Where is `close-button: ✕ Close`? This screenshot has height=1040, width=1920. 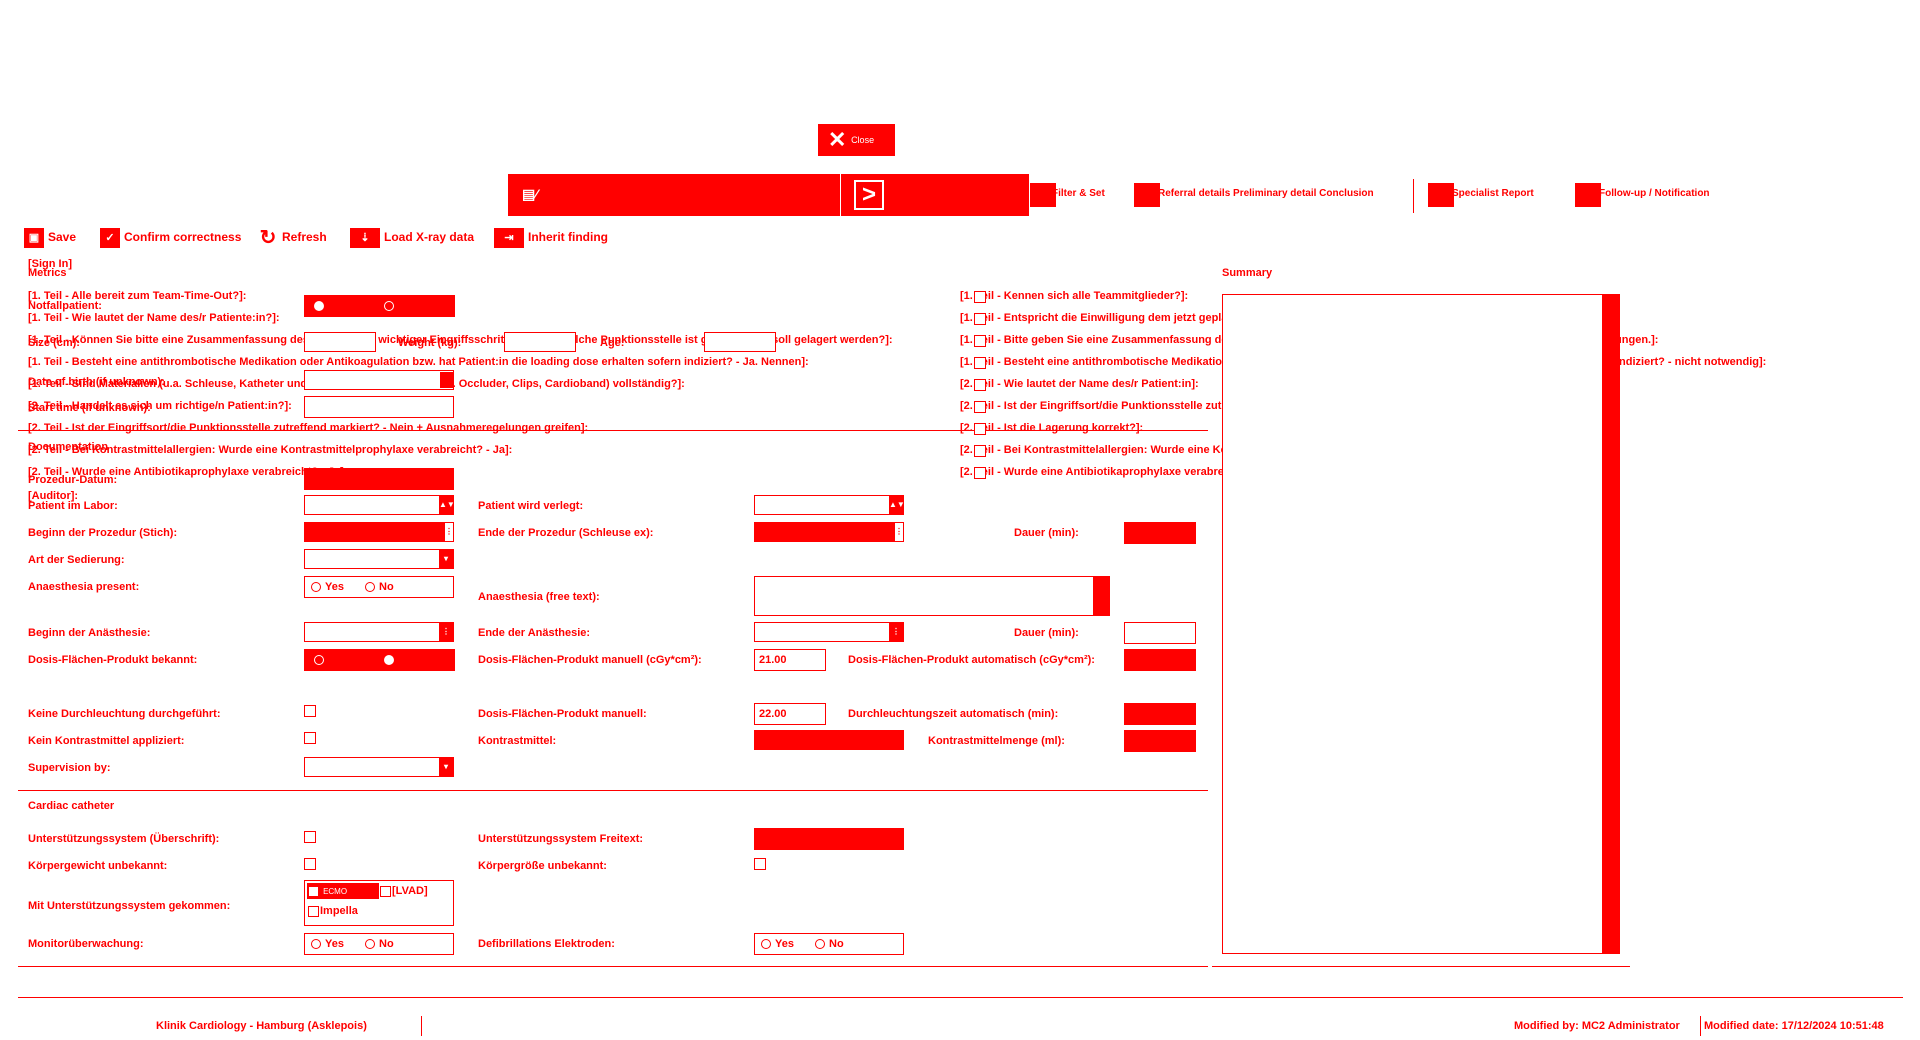
close-button: ✕ Close is located at coordinates (856, 140).